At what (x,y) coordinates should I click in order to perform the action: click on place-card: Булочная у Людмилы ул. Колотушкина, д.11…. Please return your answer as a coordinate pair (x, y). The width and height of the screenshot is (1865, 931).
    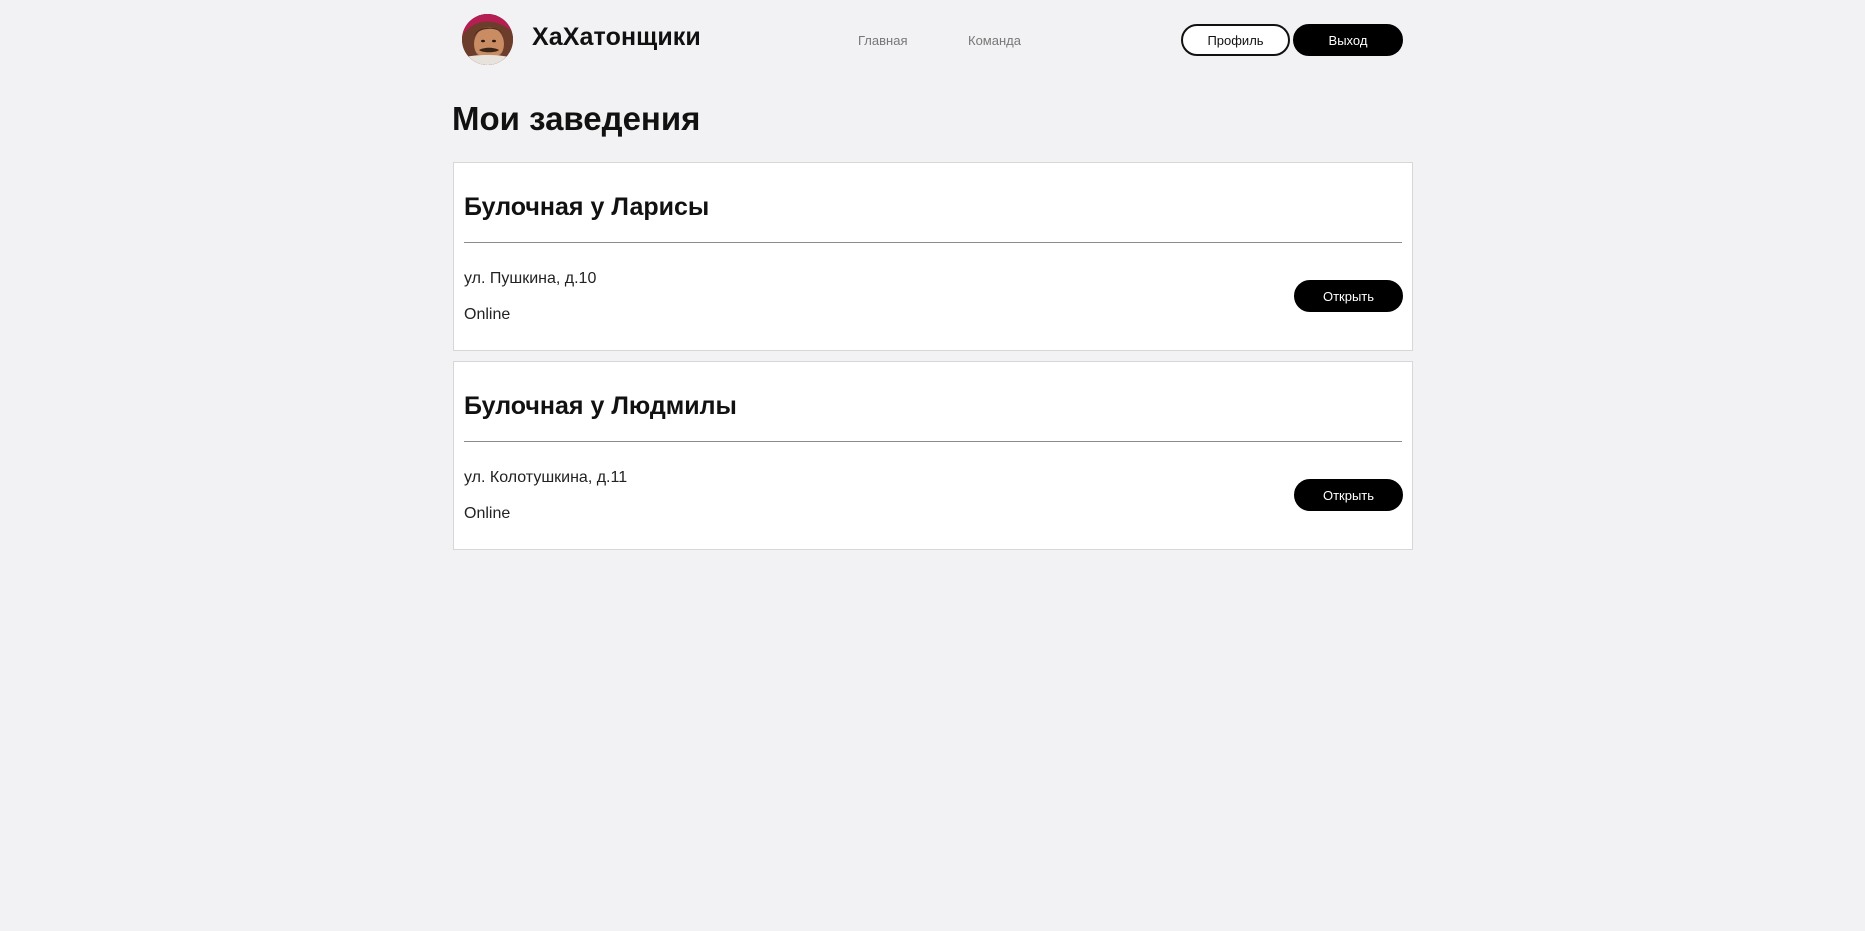
    Looking at the image, I should click on (933, 455).